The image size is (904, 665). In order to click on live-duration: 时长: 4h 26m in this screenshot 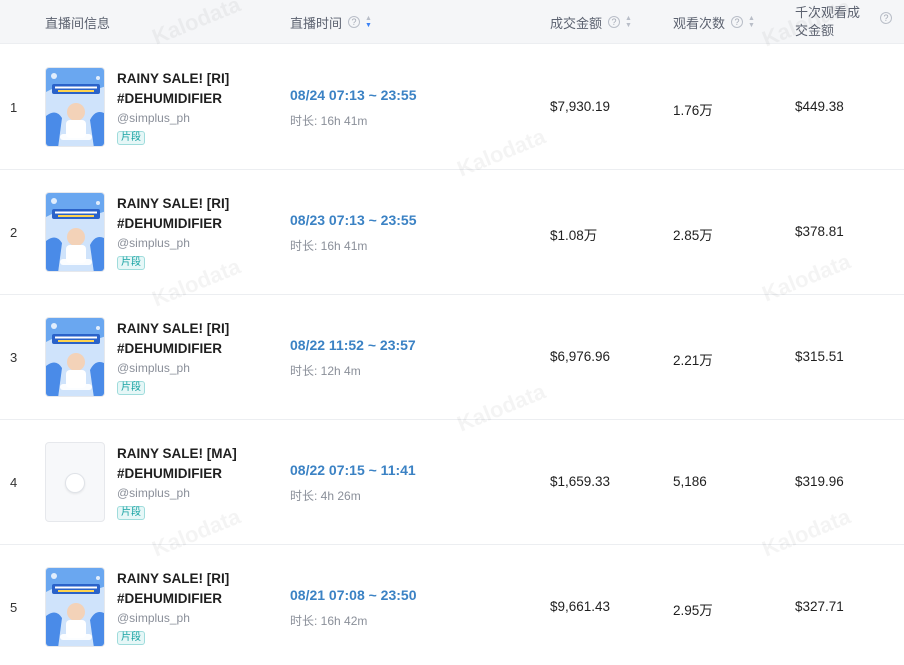, I will do `click(325, 496)`.